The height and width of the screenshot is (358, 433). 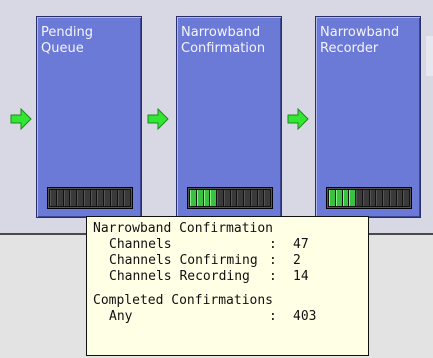 I want to click on stage-narrowband-confirmation: Narrowband Confirmation, so click(x=229, y=117).